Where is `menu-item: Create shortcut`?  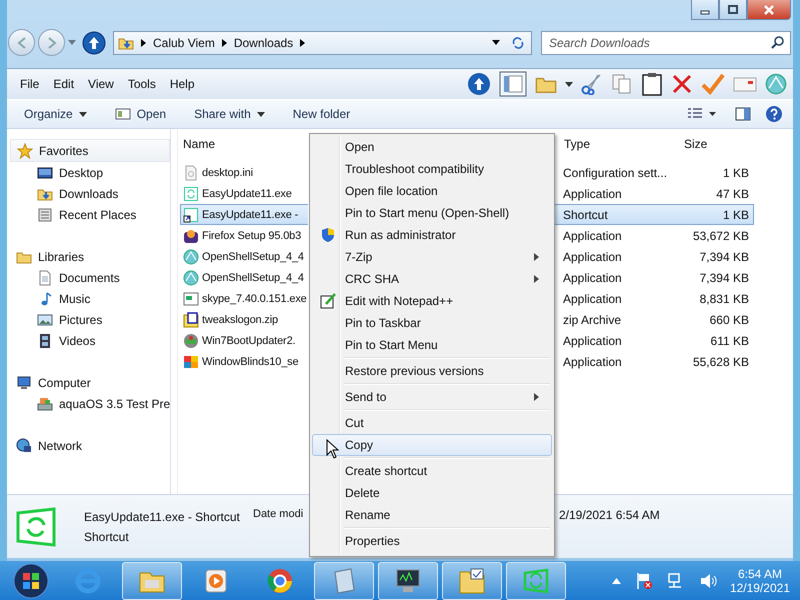 menu-item: Create shortcut is located at coordinates (432, 471).